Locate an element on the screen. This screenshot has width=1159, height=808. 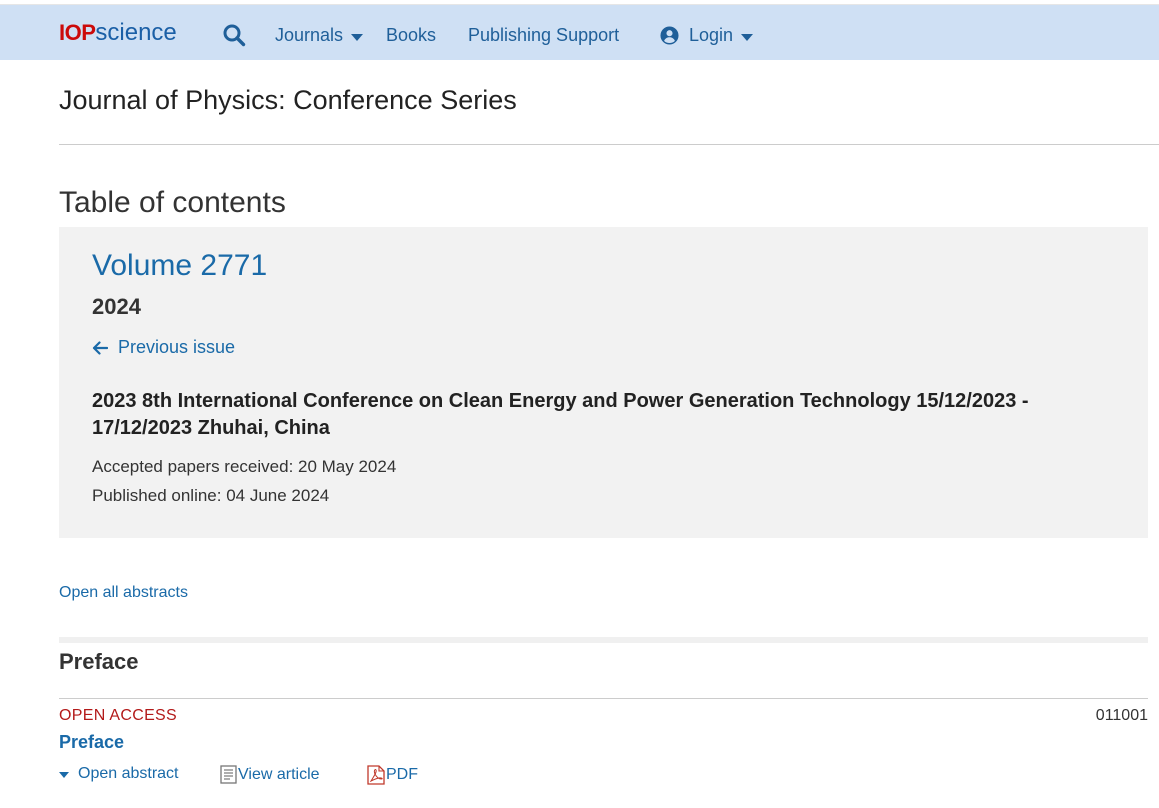
logo-science: science is located at coordinates (136, 32).